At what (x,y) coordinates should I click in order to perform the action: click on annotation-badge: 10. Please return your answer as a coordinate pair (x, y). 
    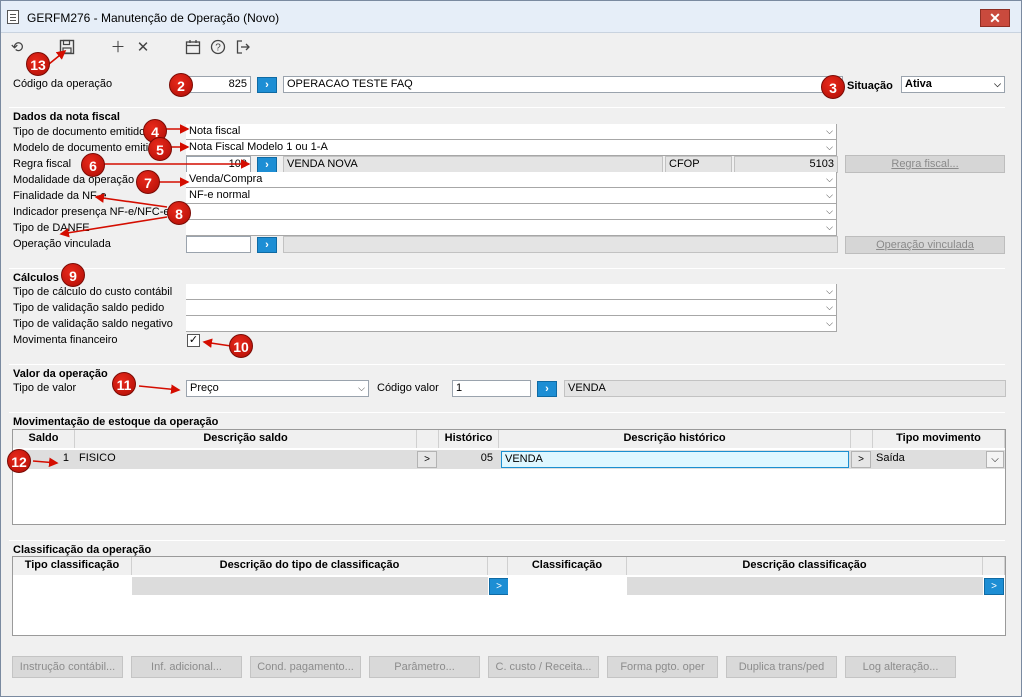
    Looking at the image, I should click on (241, 346).